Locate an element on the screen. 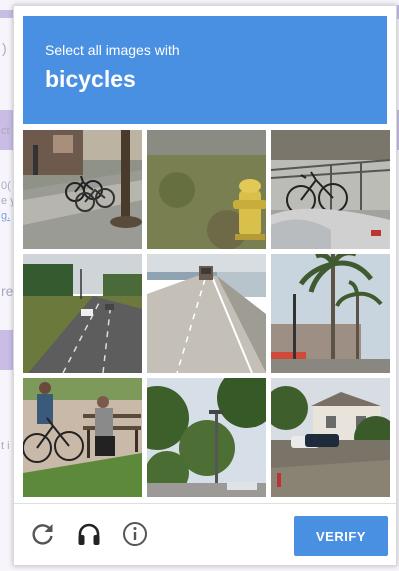 The height and width of the screenshot is (571, 399). challenge-target: bicycles is located at coordinates (90, 79).